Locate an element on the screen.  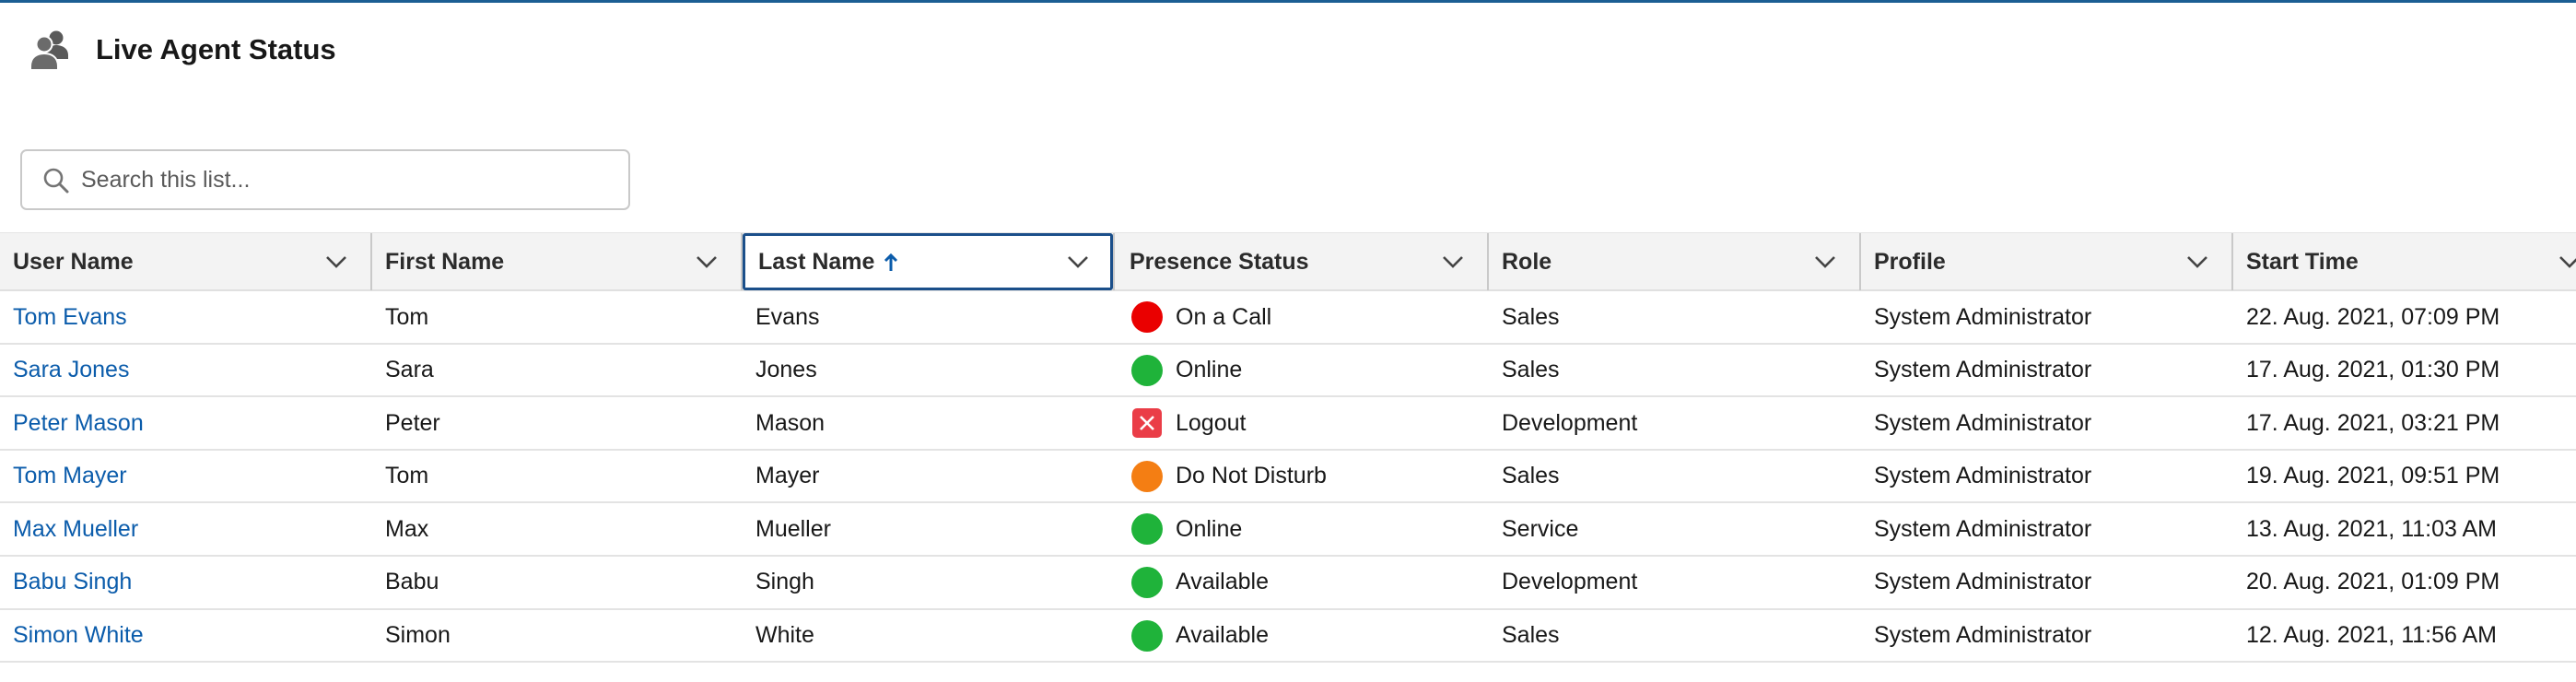
user-name-cell: Babu Singh is located at coordinates (185, 582).